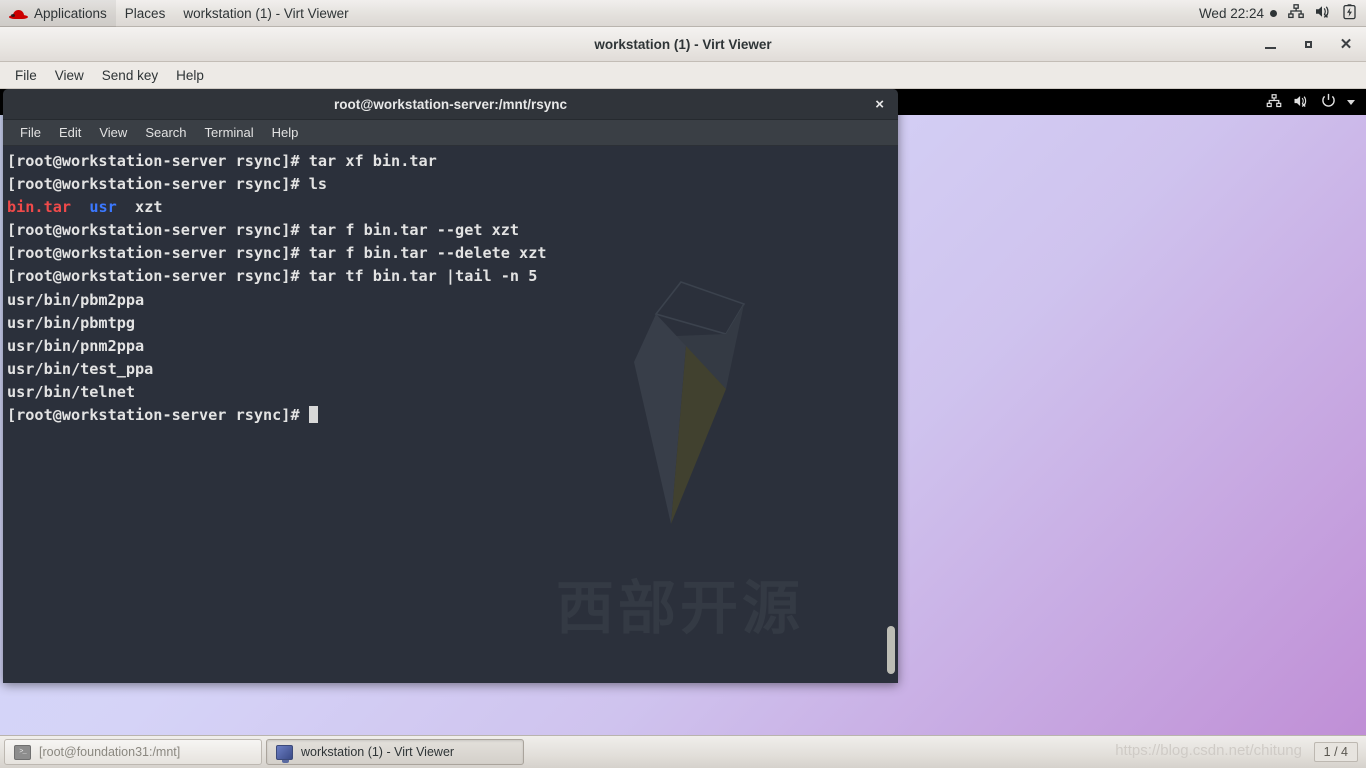 The image size is (1366, 768). I want to click on virt-viewer-window-buttons: ✕, so click(1314, 44).